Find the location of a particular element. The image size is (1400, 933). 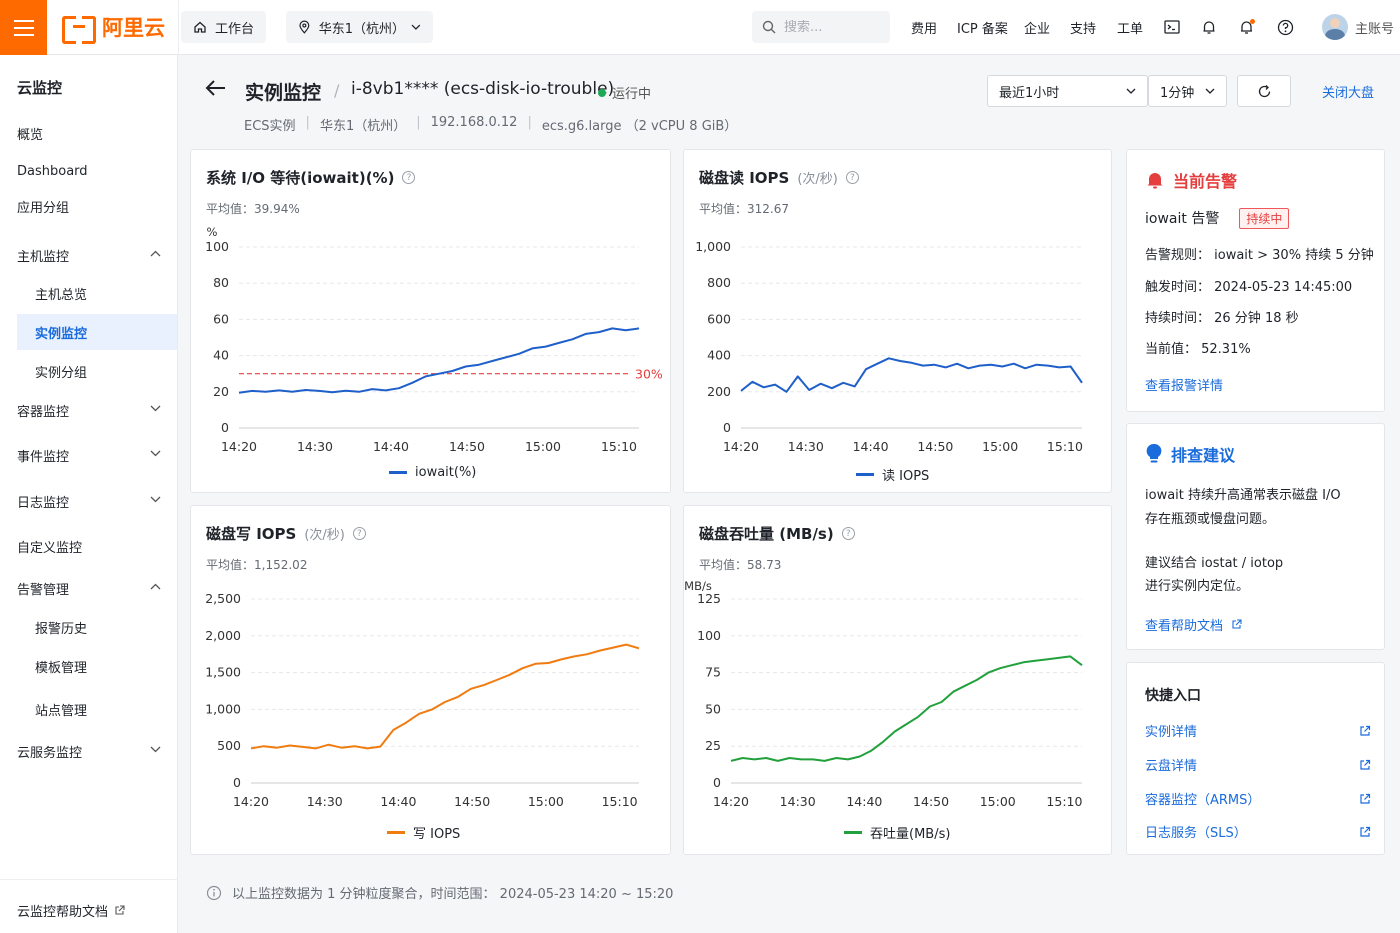

sidebar-item: Dashboard is located at coordinates (97, 171).